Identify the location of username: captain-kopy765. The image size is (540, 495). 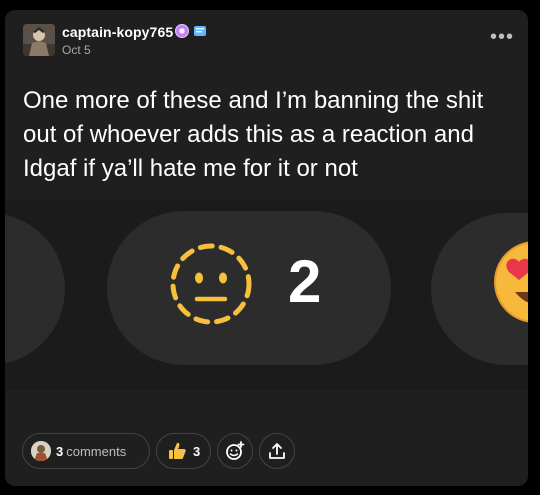
(117, 32).